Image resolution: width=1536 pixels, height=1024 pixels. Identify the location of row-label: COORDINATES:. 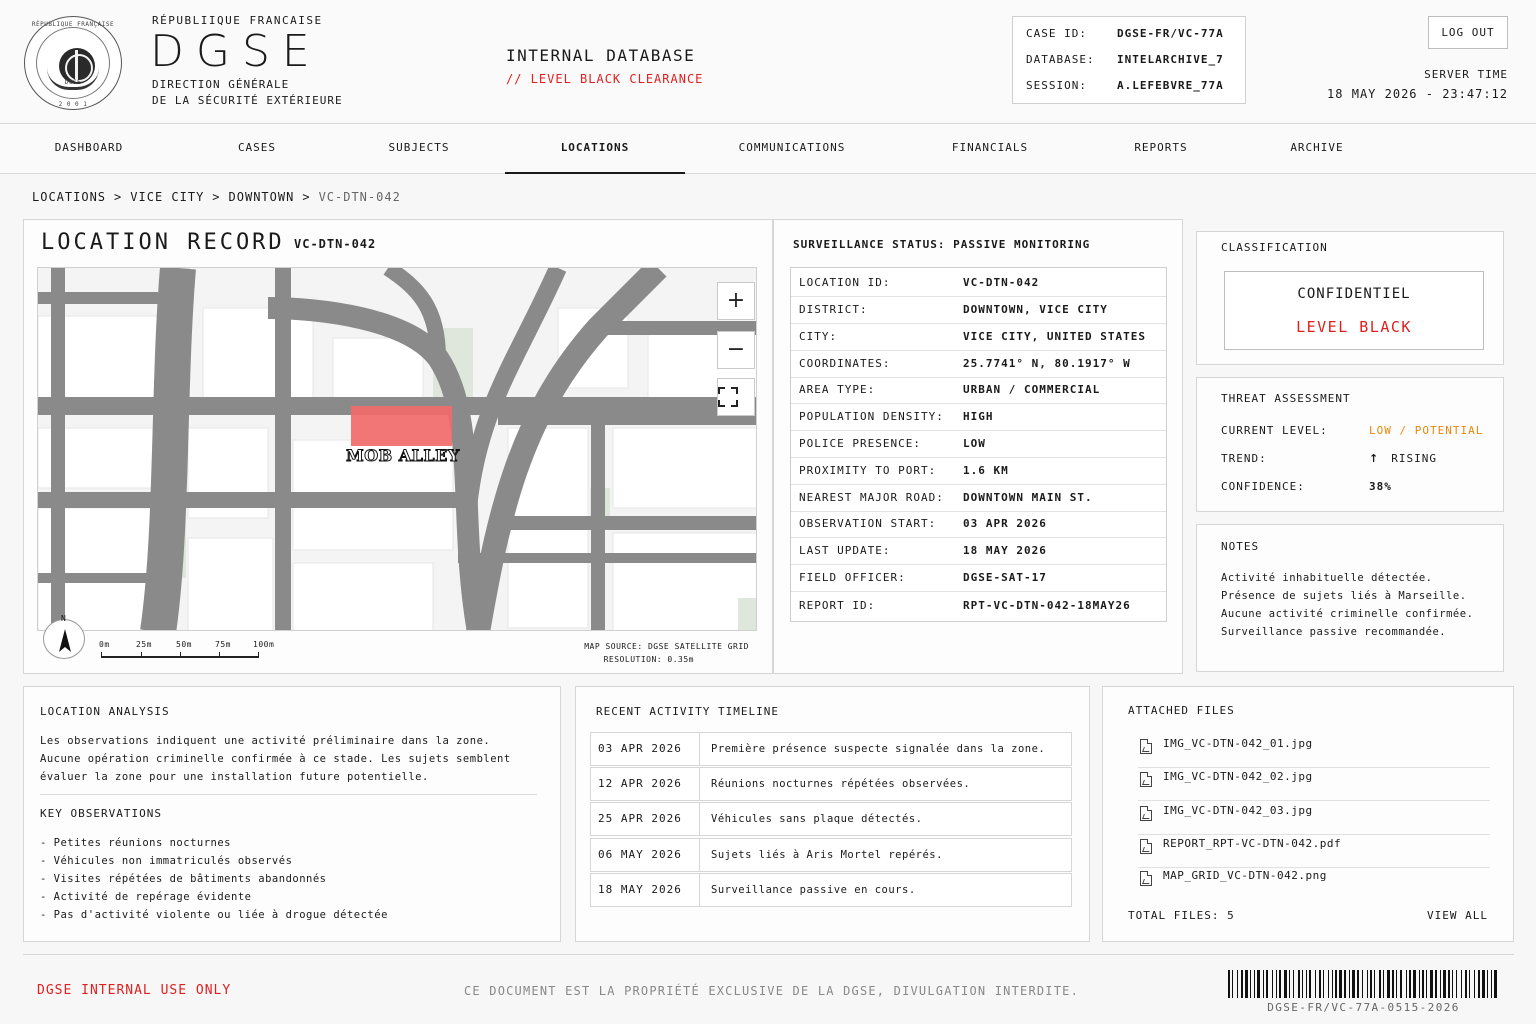
(845, 363).